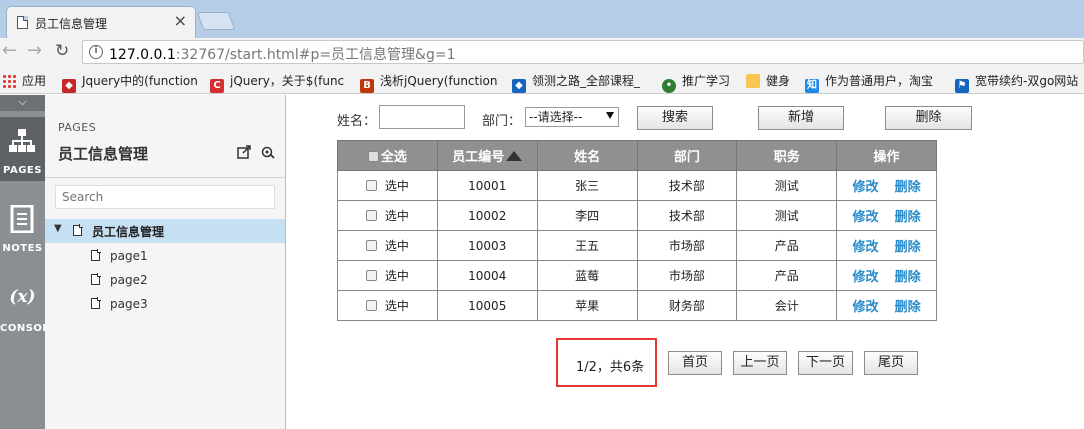 The width and height of the screenshot is (1084, 429). I want to click on tree-root-label: 员工信息管理, so click(128, 232).